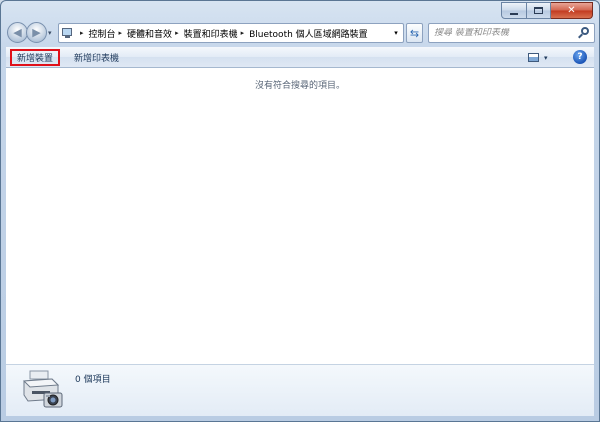 The height and width of the screenshot is (422, 600). What do you see at coordinates (35, 57) in the screenshot?
I see `add-device-button: 新增裝置` at bounding box center [35, 57].